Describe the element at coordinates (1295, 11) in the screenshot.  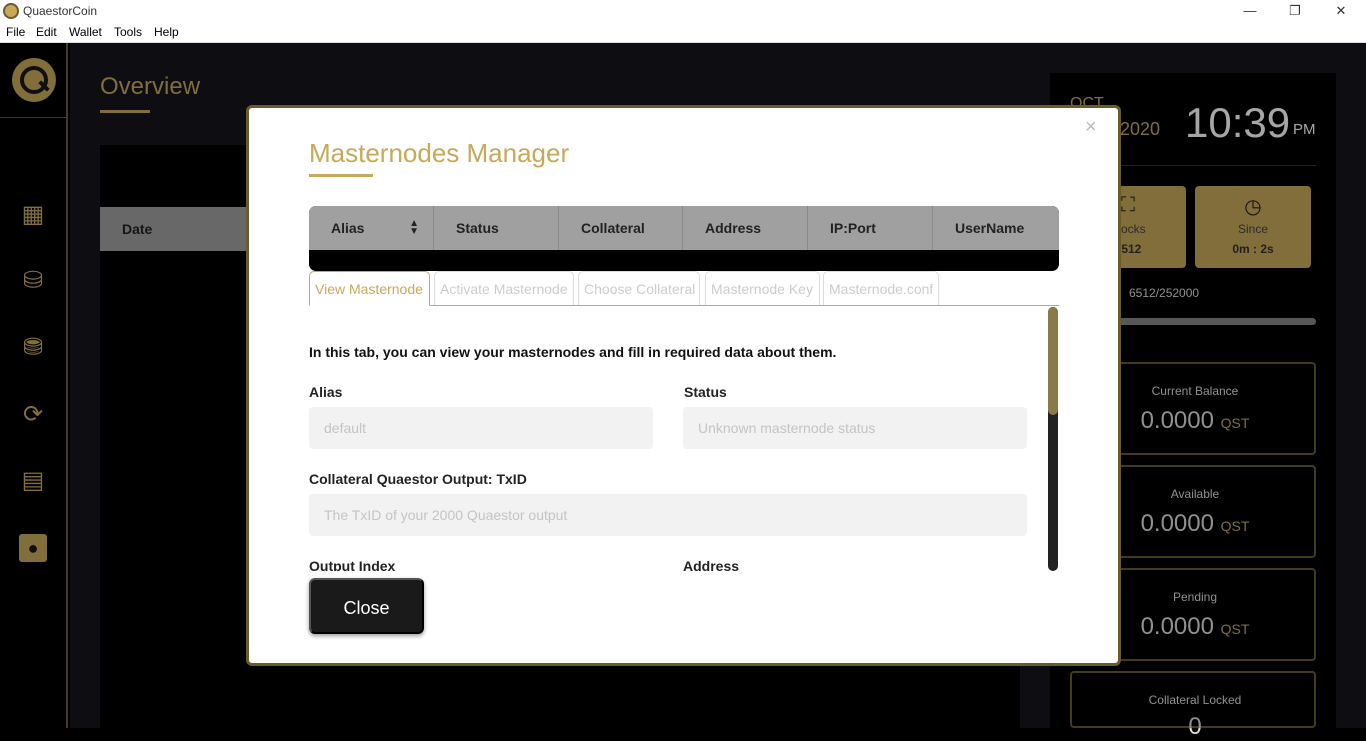
I see `restore-button: ❐` at that location.